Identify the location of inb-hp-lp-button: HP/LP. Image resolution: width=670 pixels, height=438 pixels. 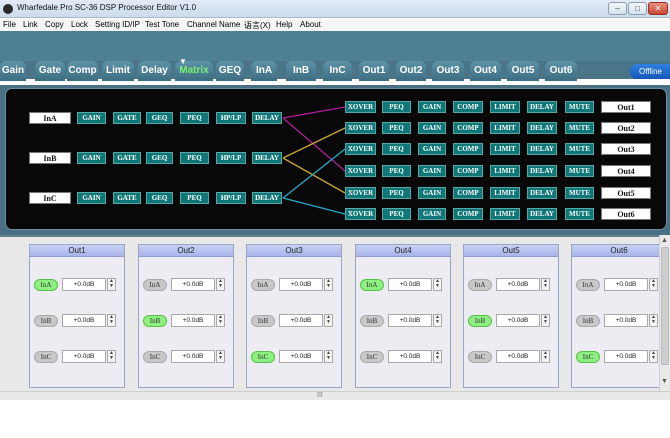
(231, 158).